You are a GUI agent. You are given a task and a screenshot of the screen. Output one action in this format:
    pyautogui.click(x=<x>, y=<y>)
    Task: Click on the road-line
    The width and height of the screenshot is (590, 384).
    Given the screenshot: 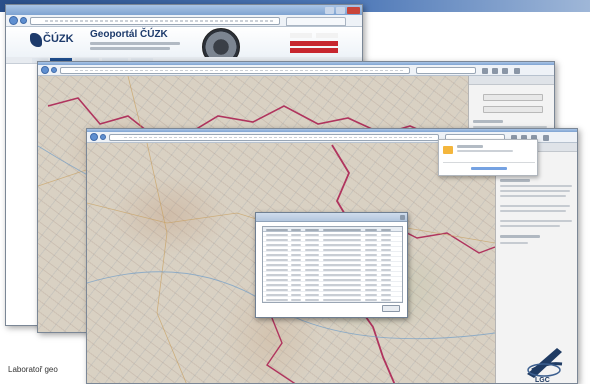 What is the action you would take?
    pyautogui.click(x=166, y=263)
    